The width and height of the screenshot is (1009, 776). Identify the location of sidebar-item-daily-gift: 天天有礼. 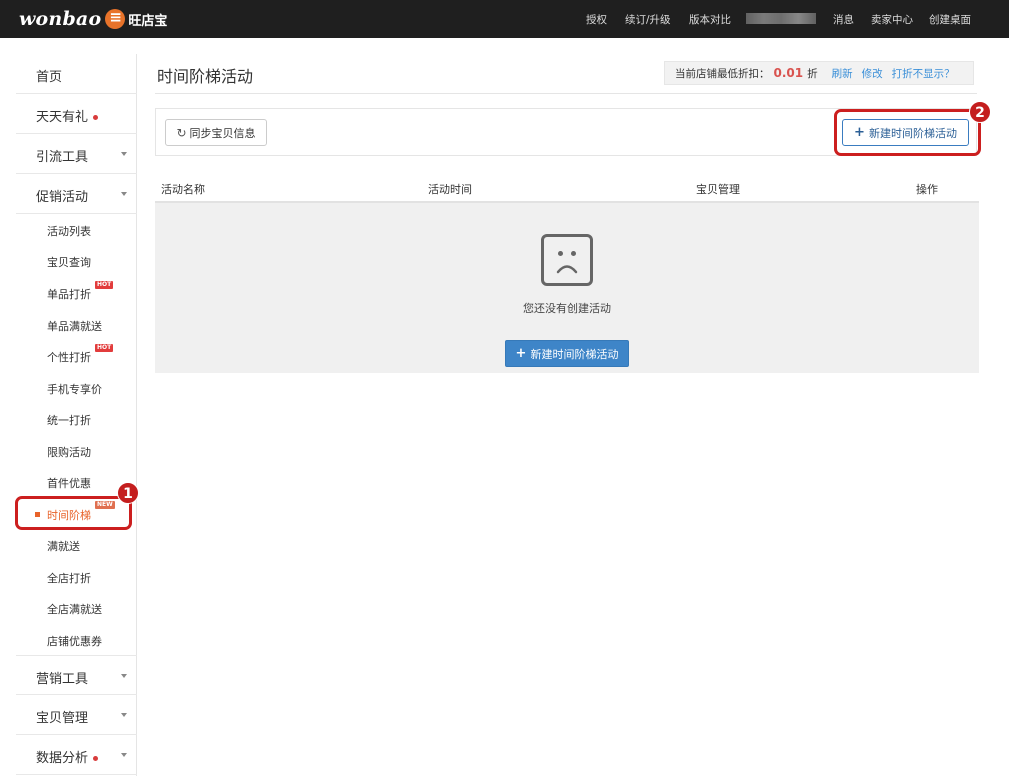
(76, 114).